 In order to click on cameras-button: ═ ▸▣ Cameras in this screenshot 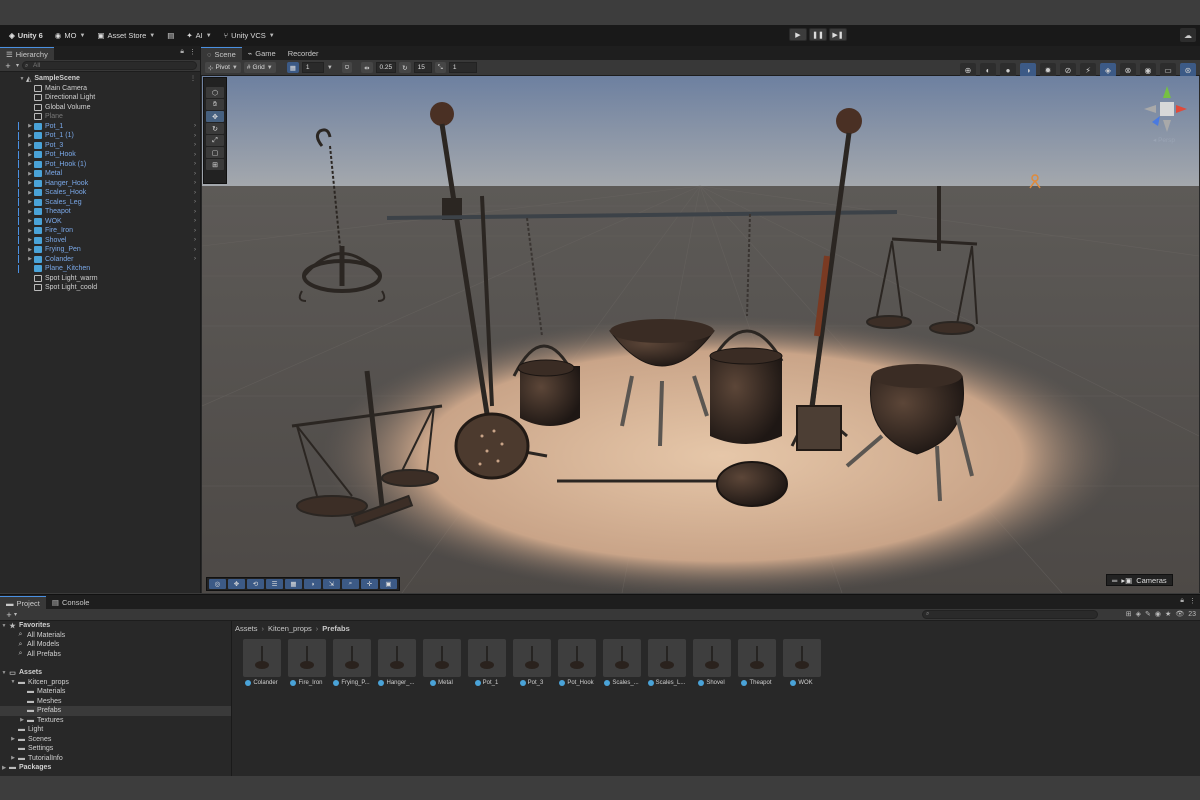, I will do `click(1139, 580)`.